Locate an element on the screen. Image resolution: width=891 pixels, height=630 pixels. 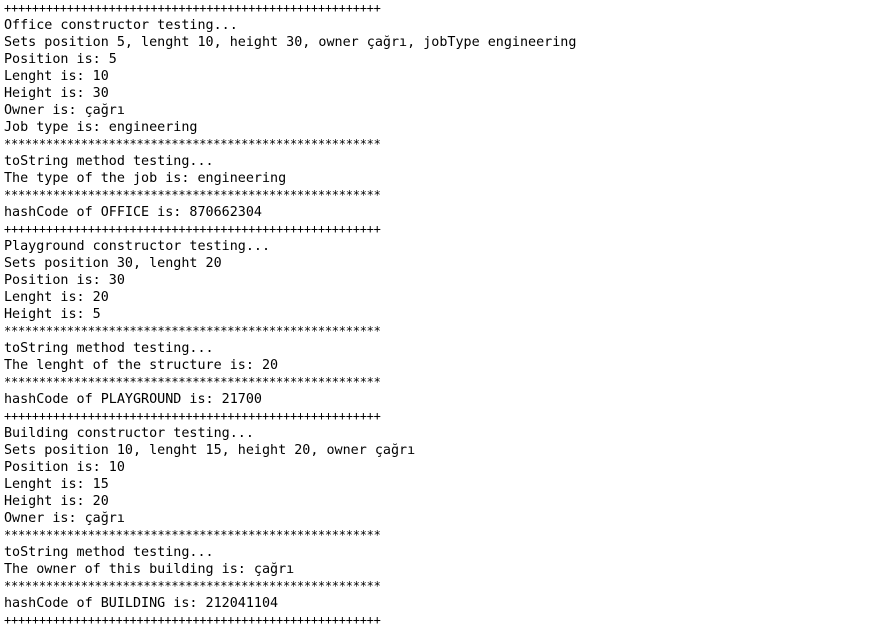
output-line: Height is: 20 is located at coordinates (56, 501).